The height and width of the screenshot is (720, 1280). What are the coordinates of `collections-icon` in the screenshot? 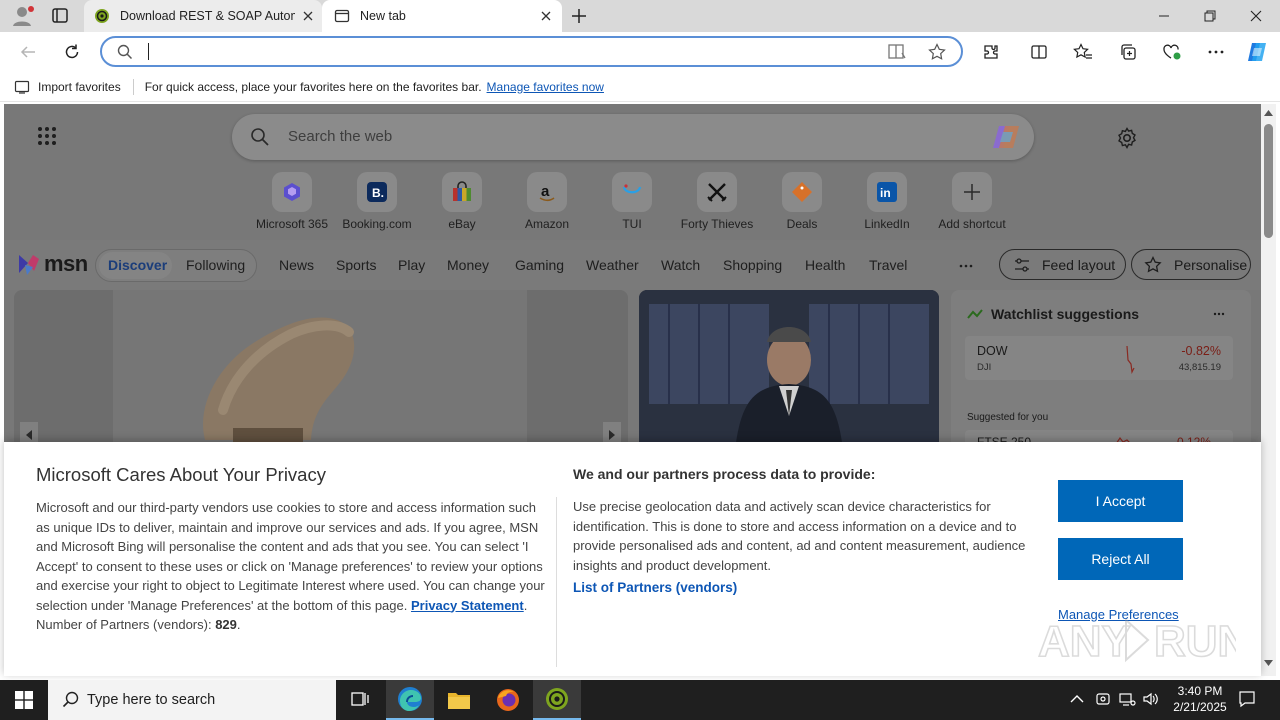 It's located at (1128, 52).